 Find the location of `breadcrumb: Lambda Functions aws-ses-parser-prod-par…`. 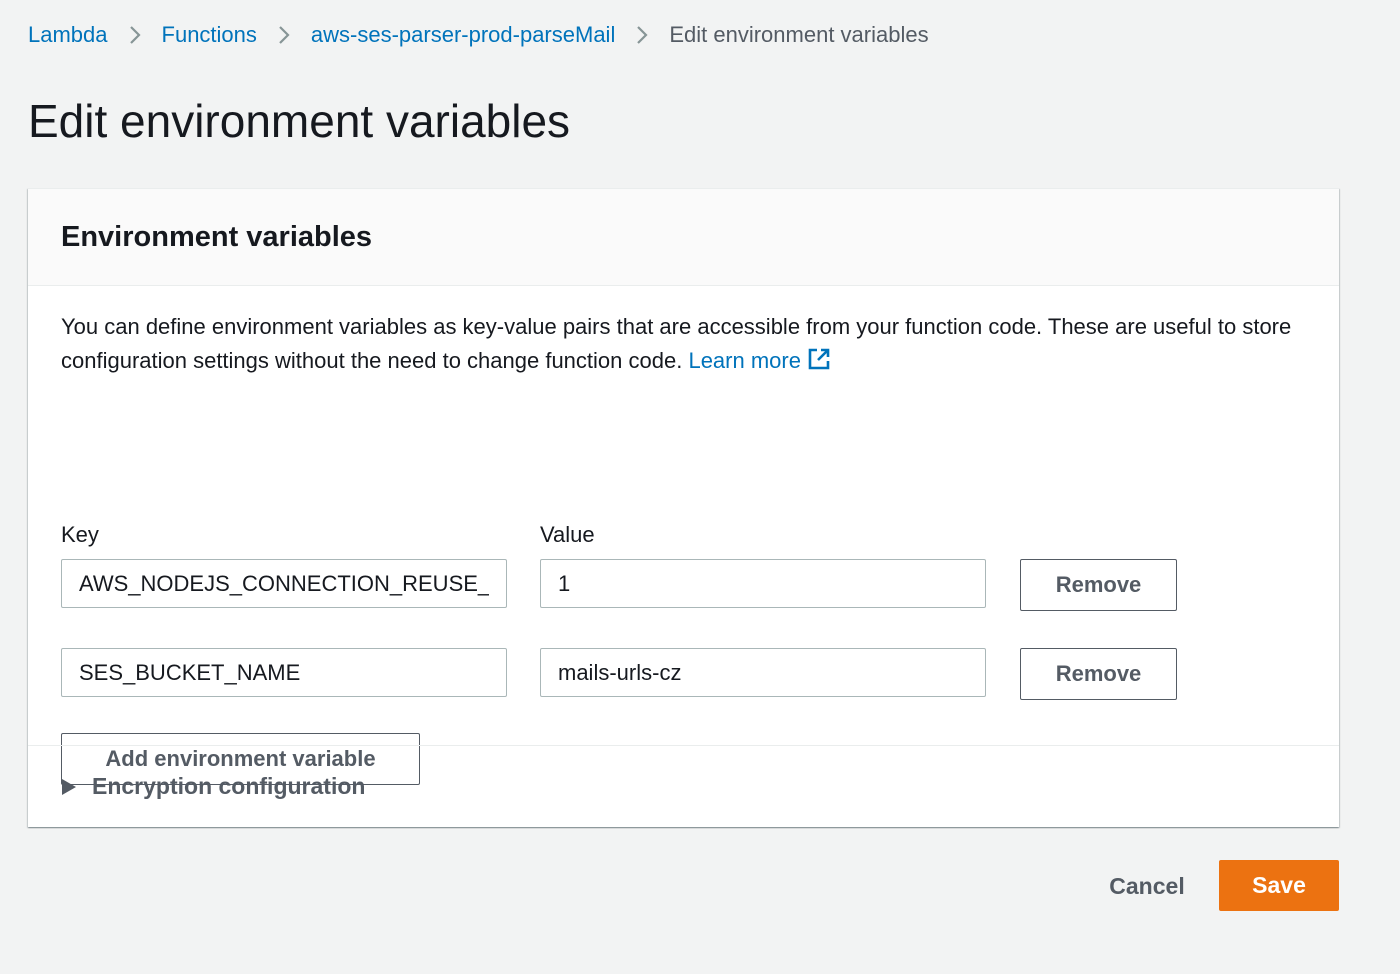

breadcrumb: Lambda Functions aws-ses-parser-prod-par… is located at coordinates (478, 35).